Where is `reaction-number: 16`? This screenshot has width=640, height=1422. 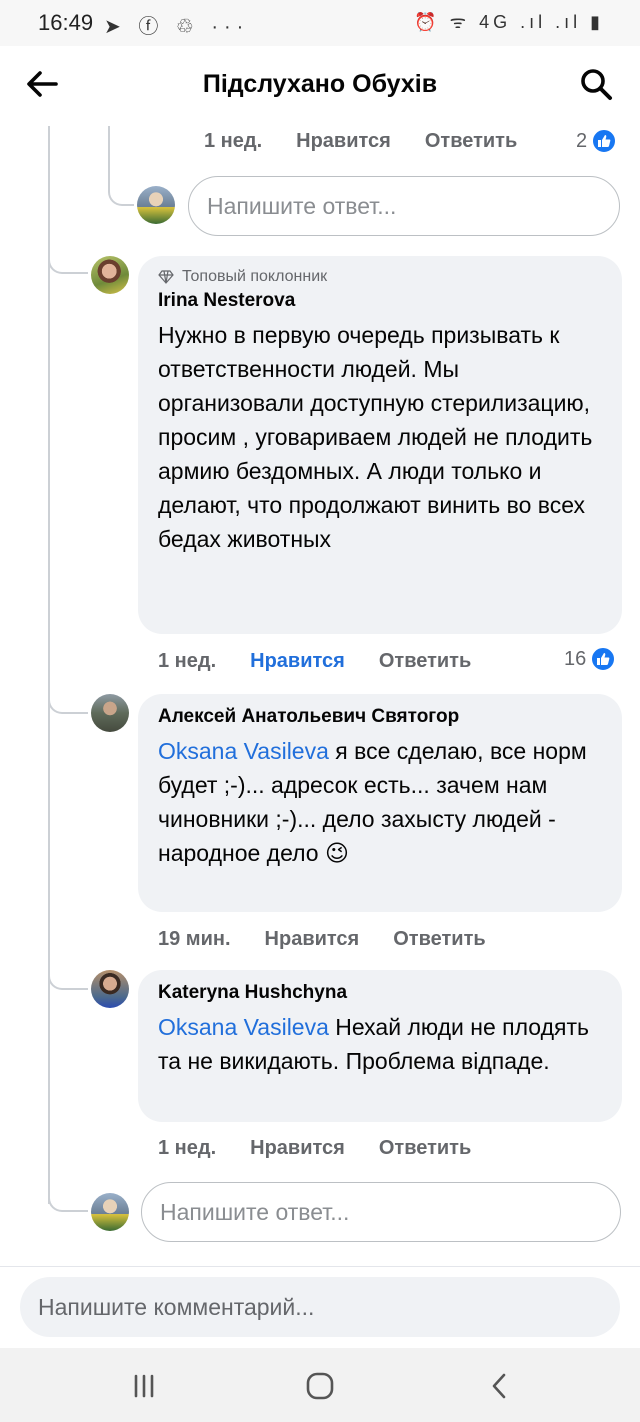
reaction-number: 16 is located at coordinates (575, 658).